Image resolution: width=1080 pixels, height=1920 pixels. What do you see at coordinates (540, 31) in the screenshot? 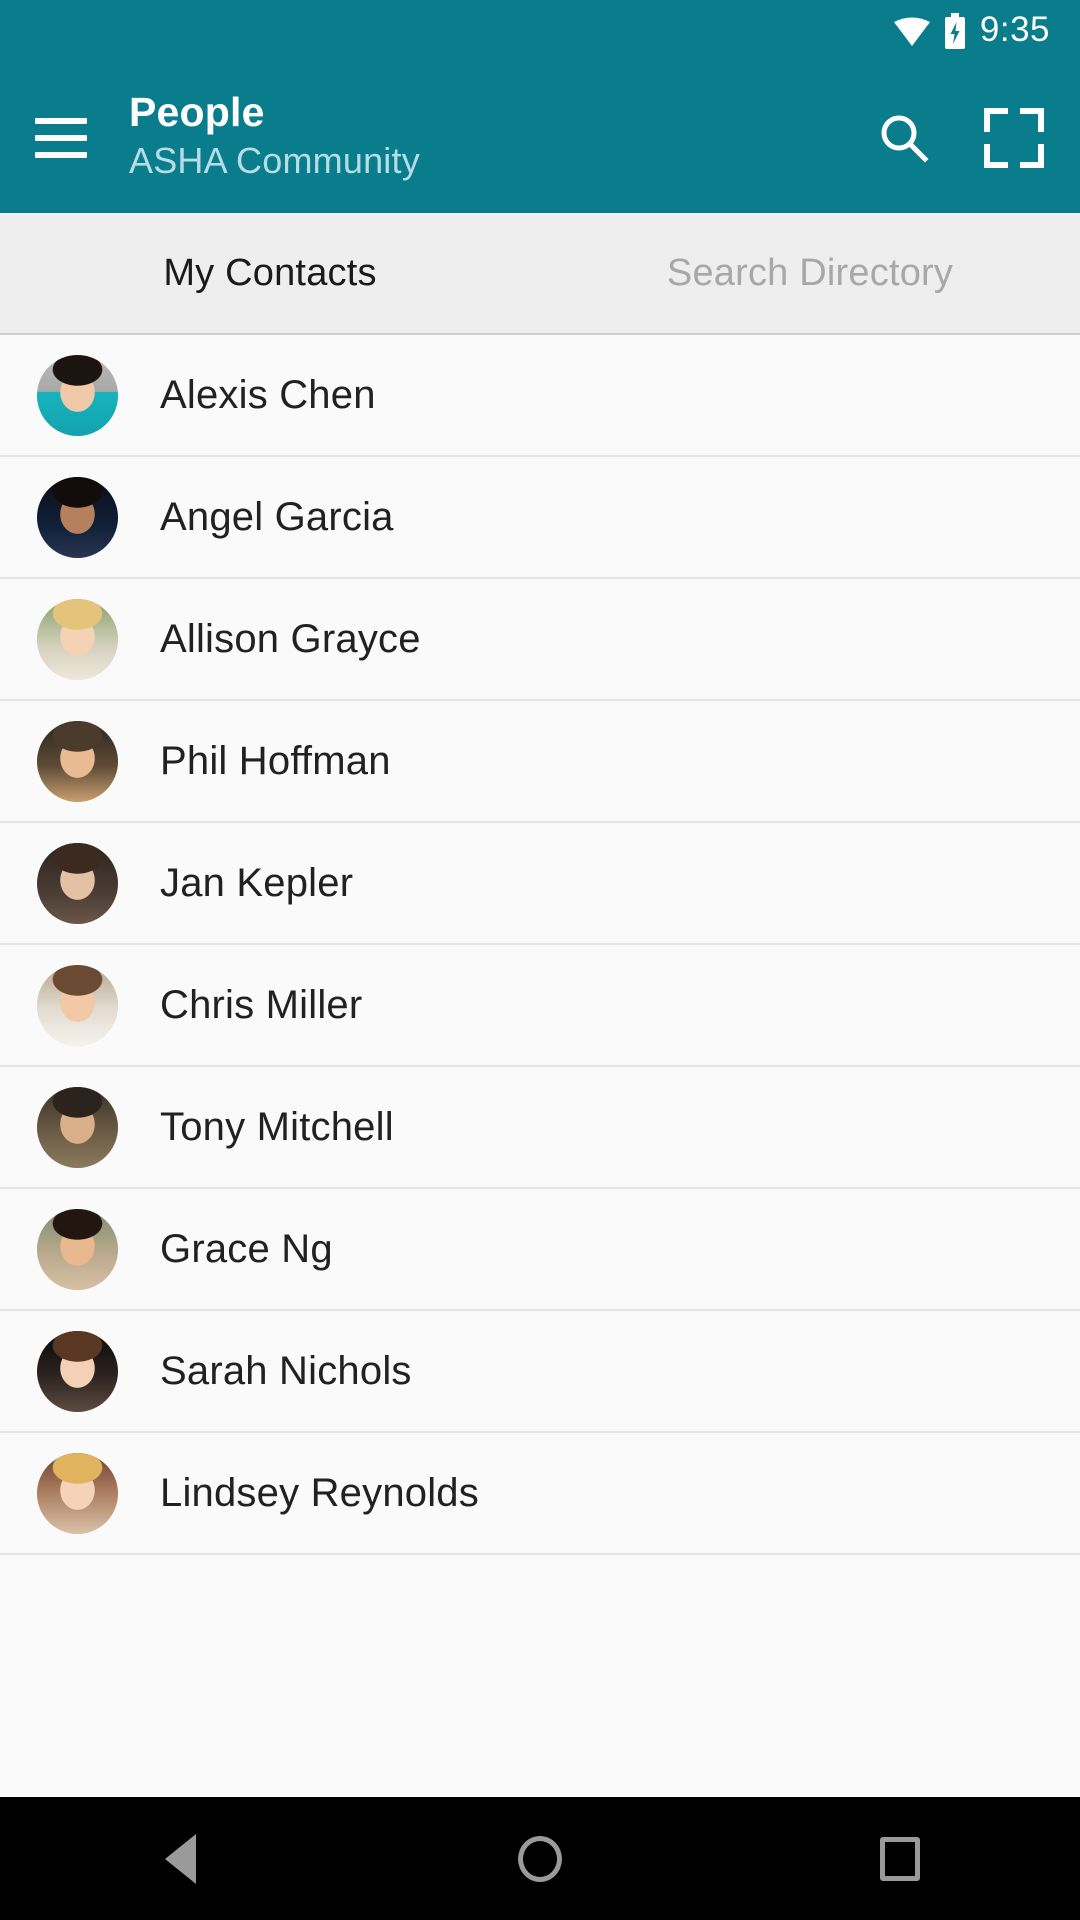
I see `status-bar: 9:35` at bounding box center [540, 31].